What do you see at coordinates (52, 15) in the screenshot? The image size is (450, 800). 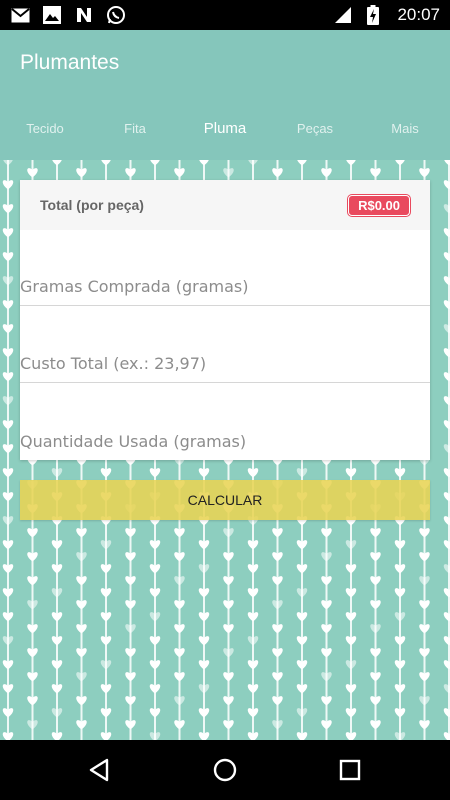 I see `photos-icon` at bounding box center [52, 15].